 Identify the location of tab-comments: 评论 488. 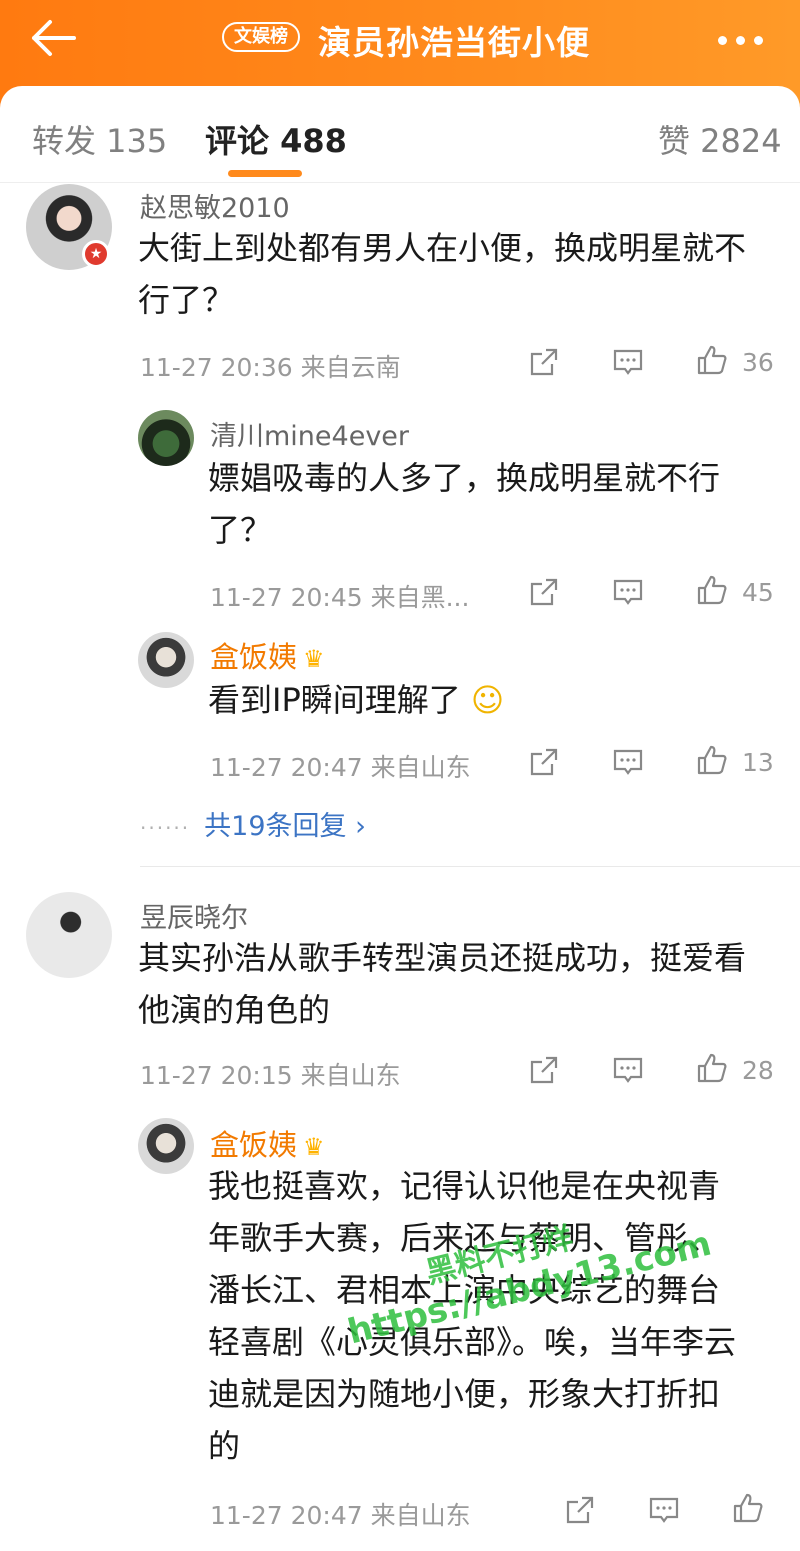
(276, 139).